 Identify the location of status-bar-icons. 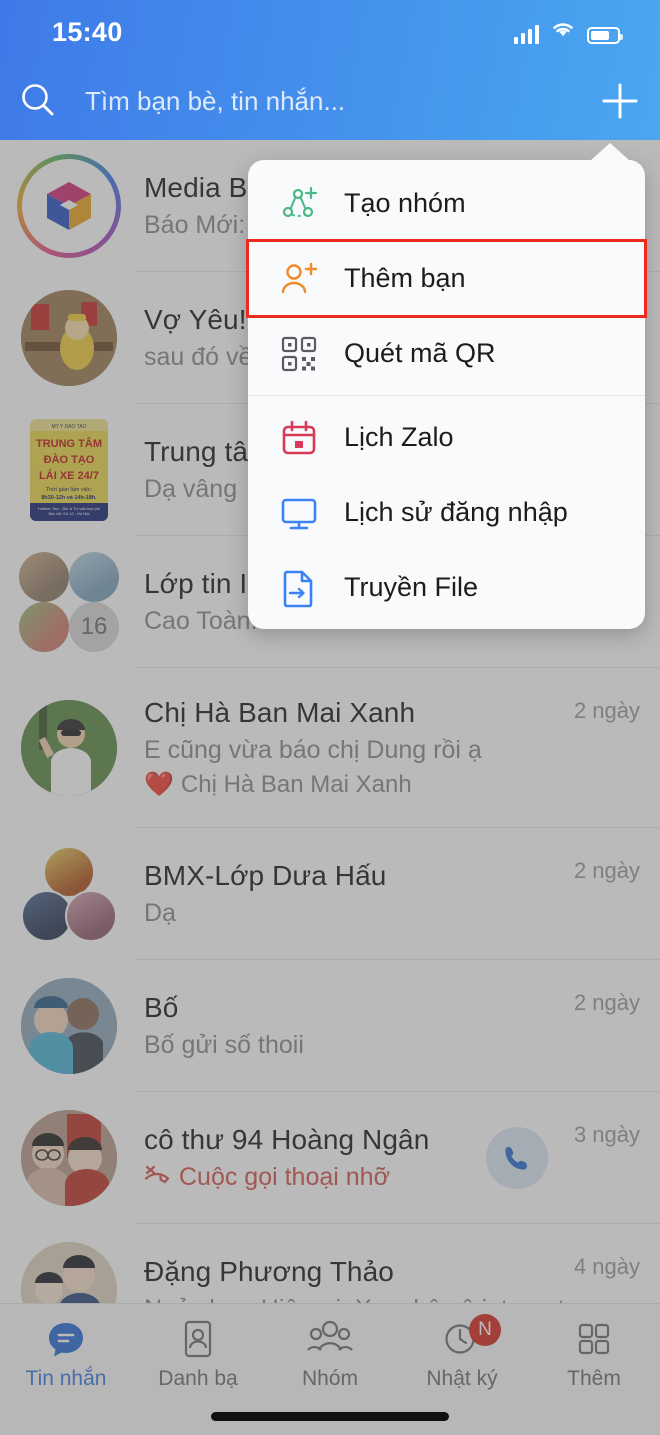
(568, 31).